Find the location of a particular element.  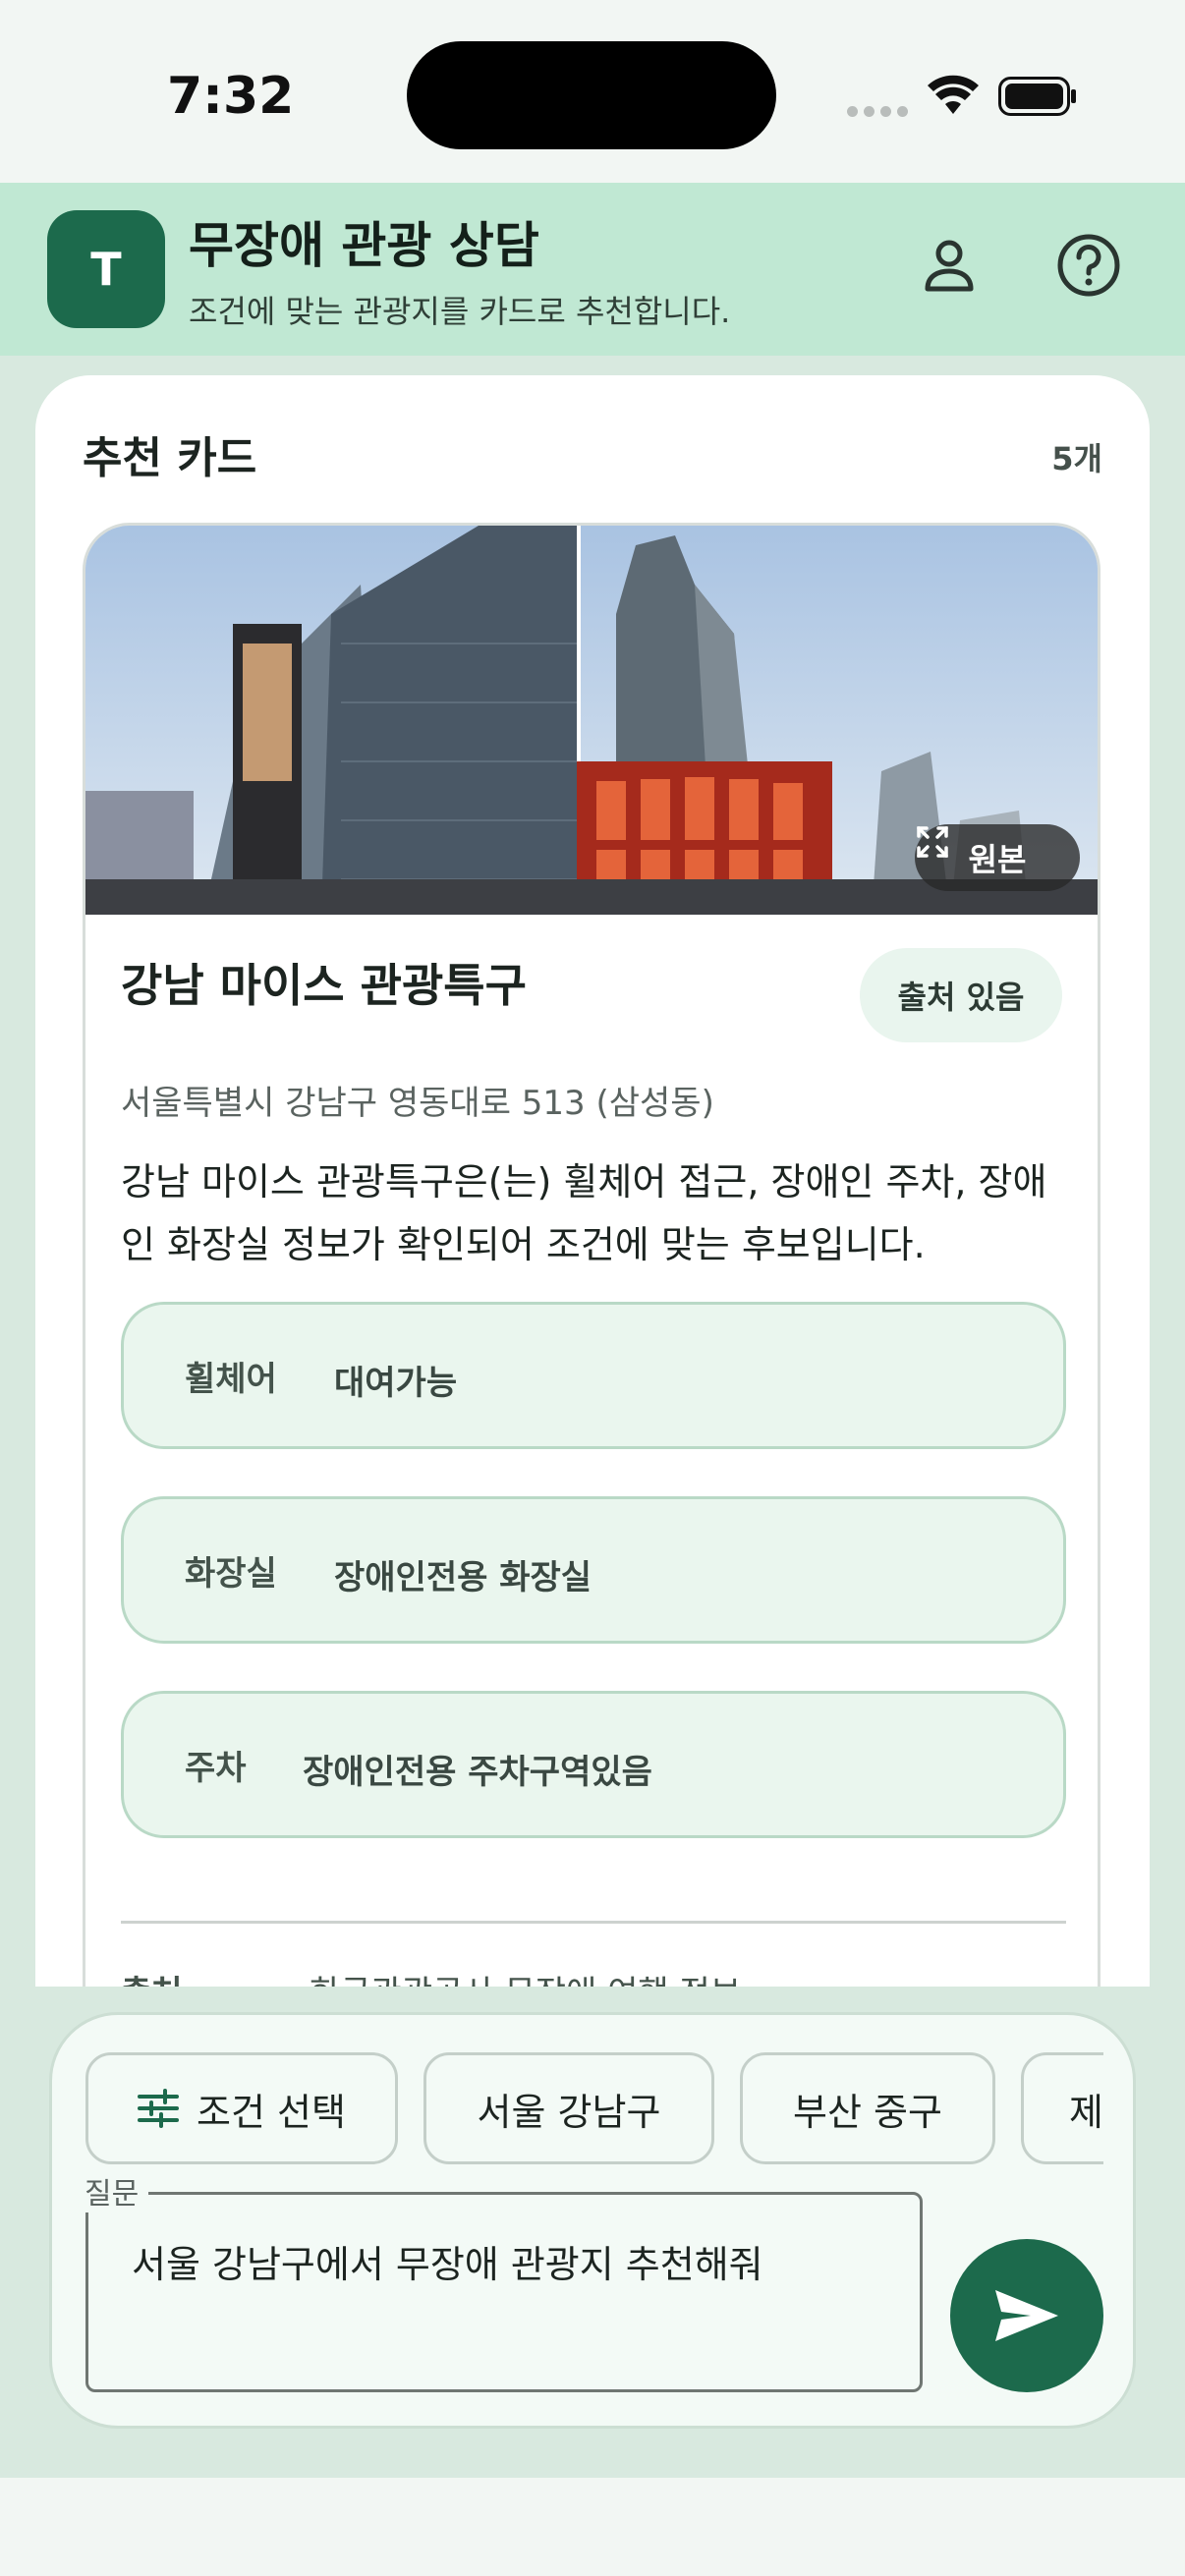

source-key: 출처 is located at coordinates (152, 1976).